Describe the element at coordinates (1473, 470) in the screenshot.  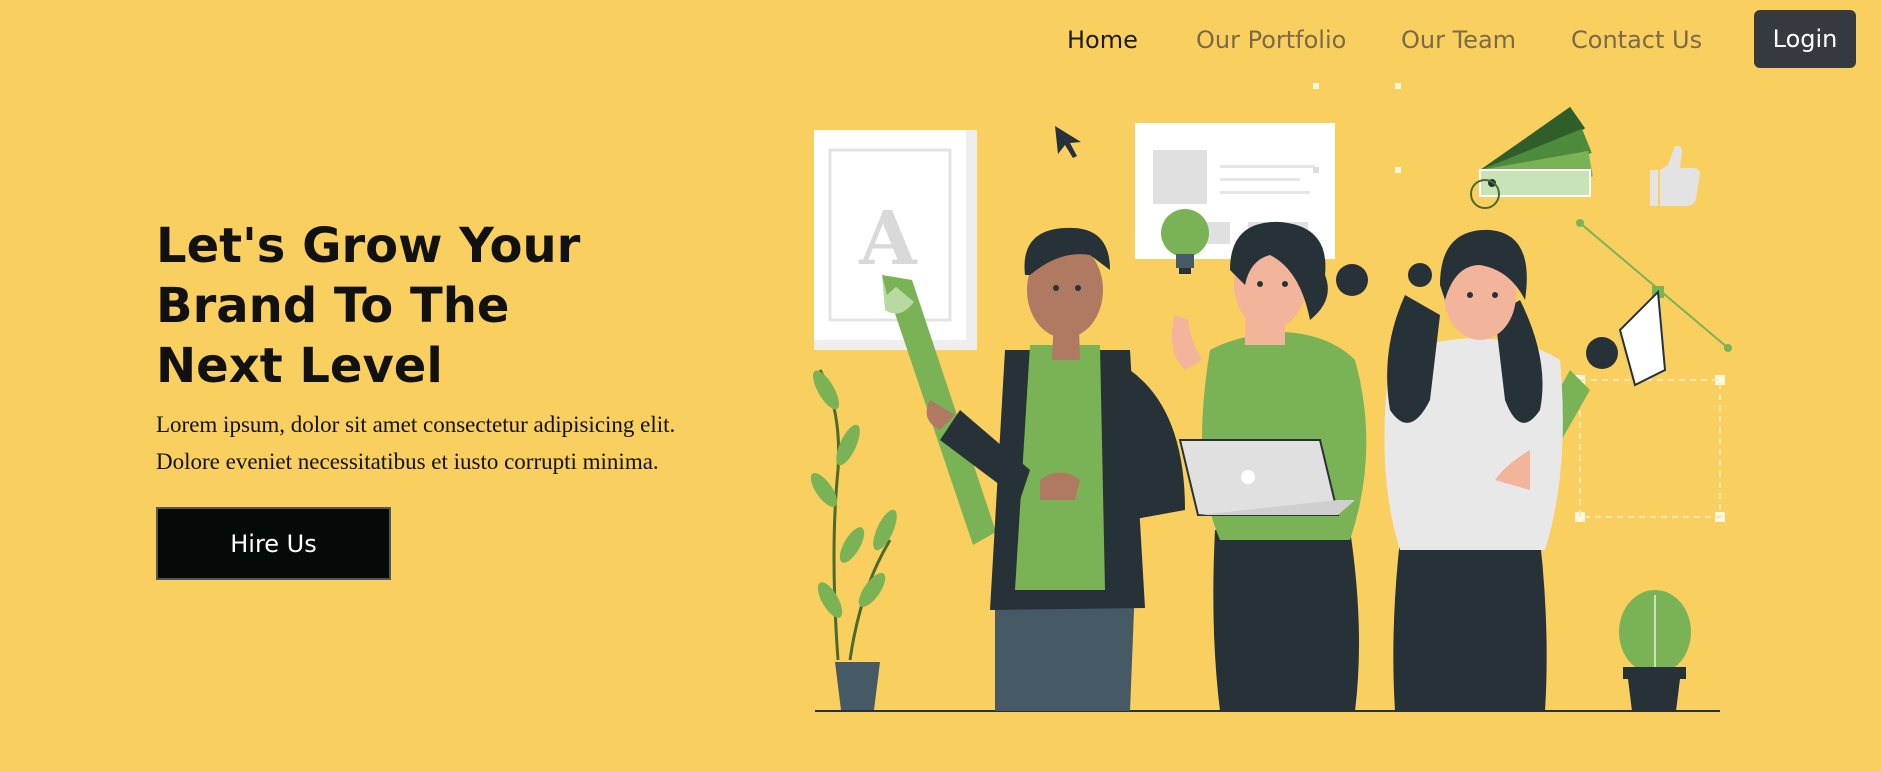
I see `woman-with-pen-figure` at that location.